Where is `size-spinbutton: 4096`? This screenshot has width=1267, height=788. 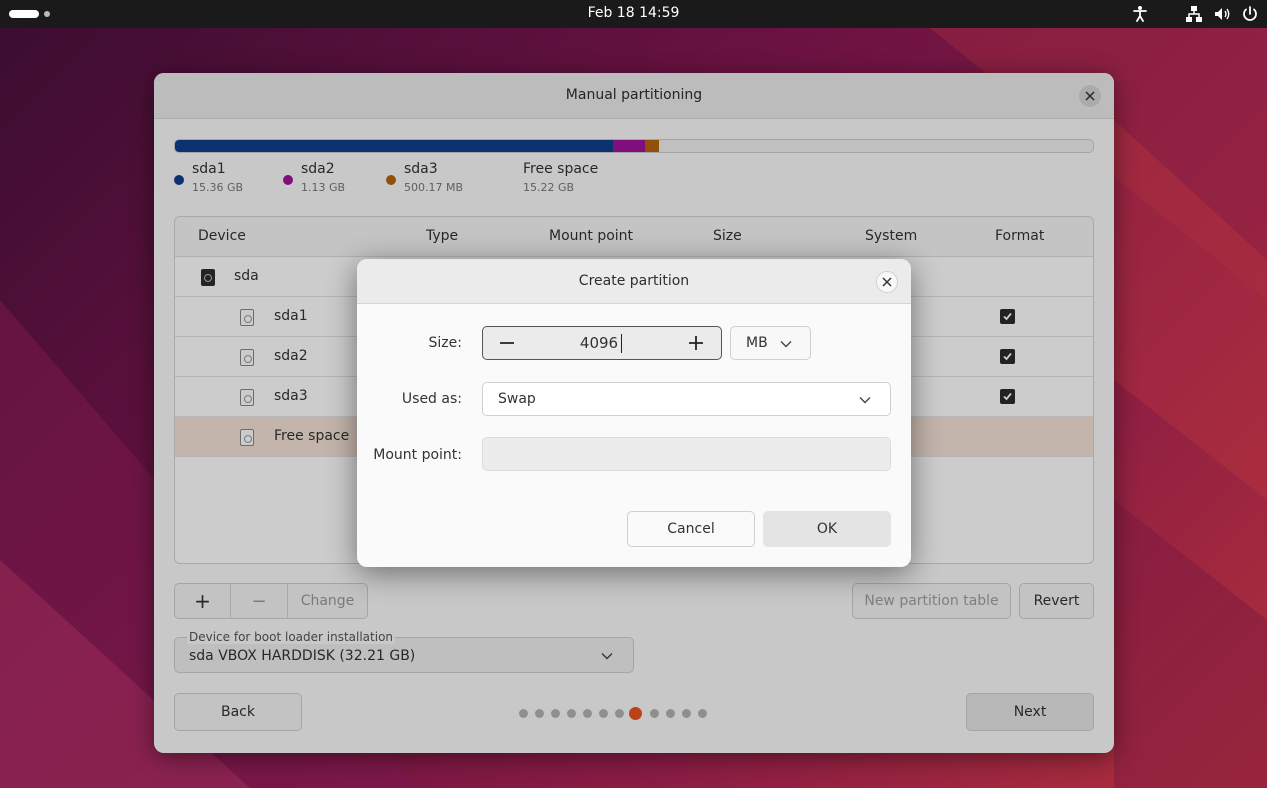 size-spinbutton: 4096 is located at coordinates (602, 343).